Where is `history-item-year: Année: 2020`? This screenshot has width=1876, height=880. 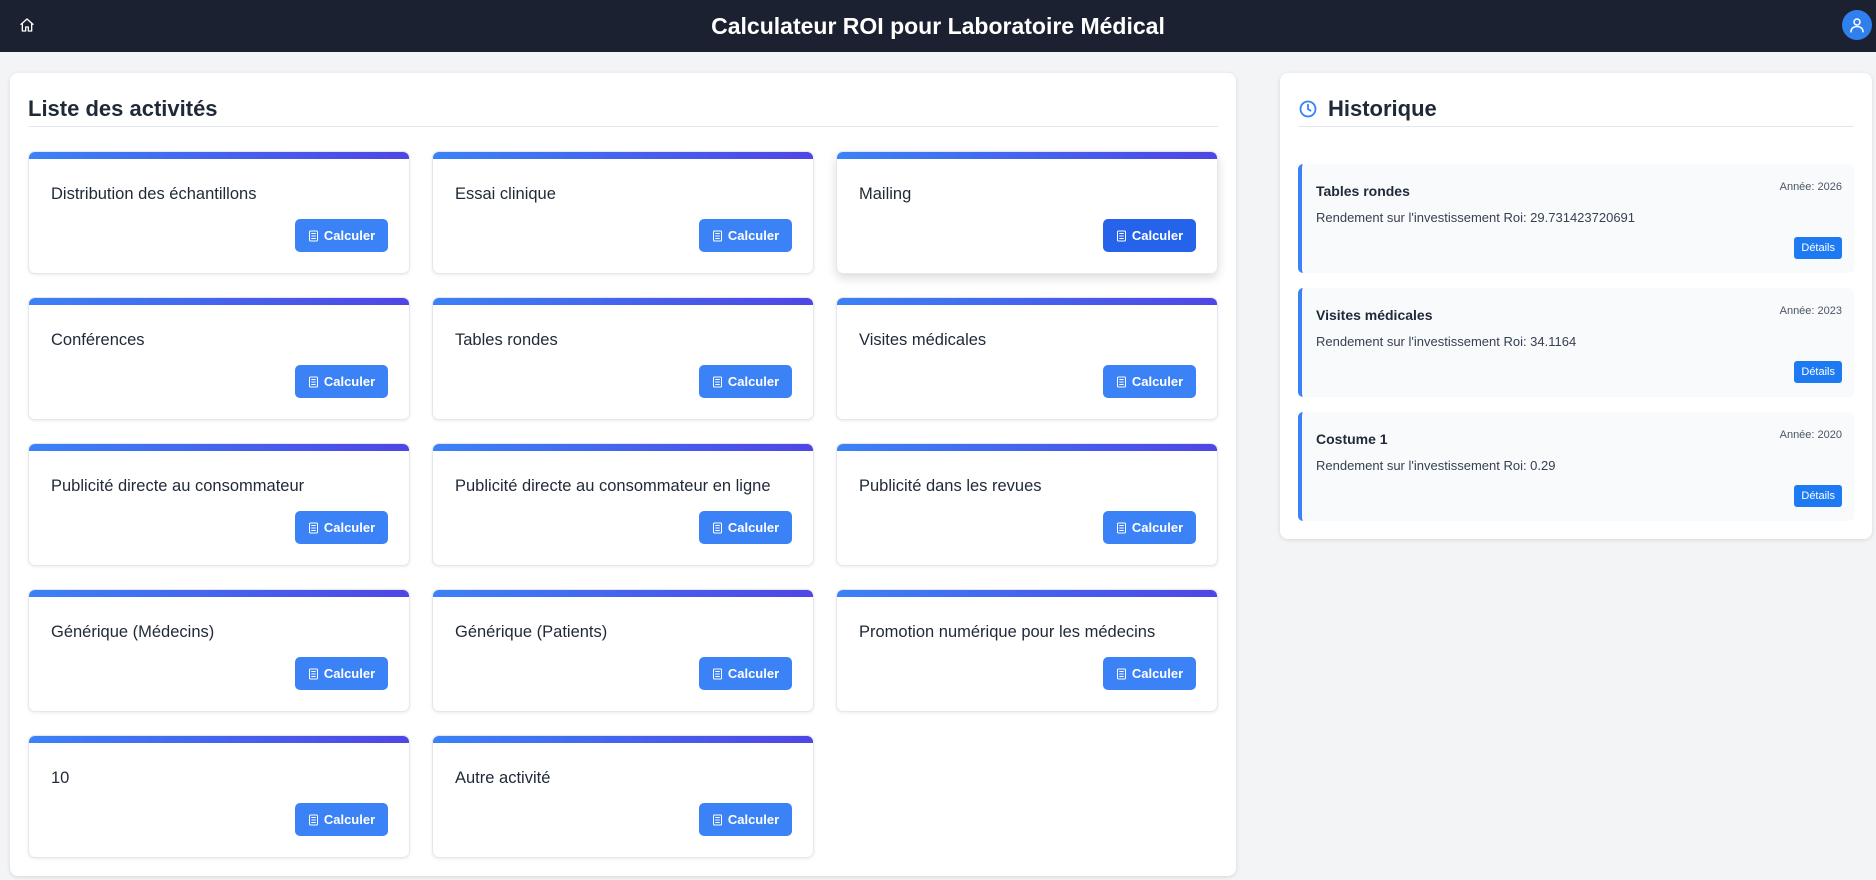
history-item-year: Année: 2020 is located at coordinates (1810, 435).